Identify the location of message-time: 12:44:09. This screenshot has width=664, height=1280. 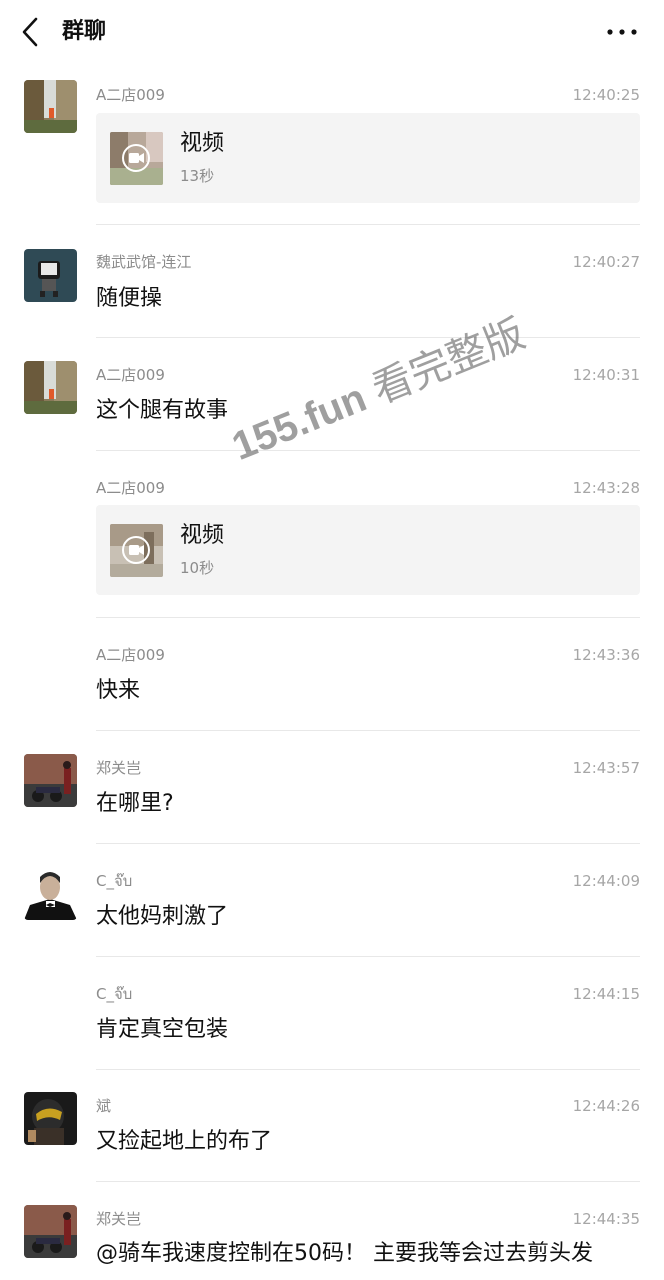
(606, 881).